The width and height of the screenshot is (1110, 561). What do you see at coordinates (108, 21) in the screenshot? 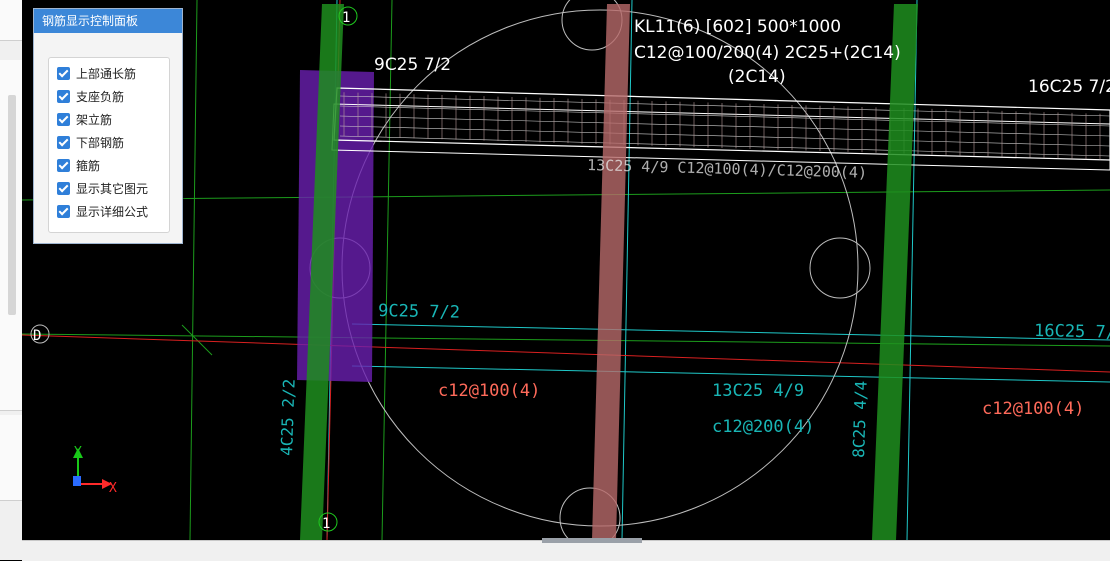
I see `panel-title: 钢筋显示控制面板` at bounding box center [108, 21].